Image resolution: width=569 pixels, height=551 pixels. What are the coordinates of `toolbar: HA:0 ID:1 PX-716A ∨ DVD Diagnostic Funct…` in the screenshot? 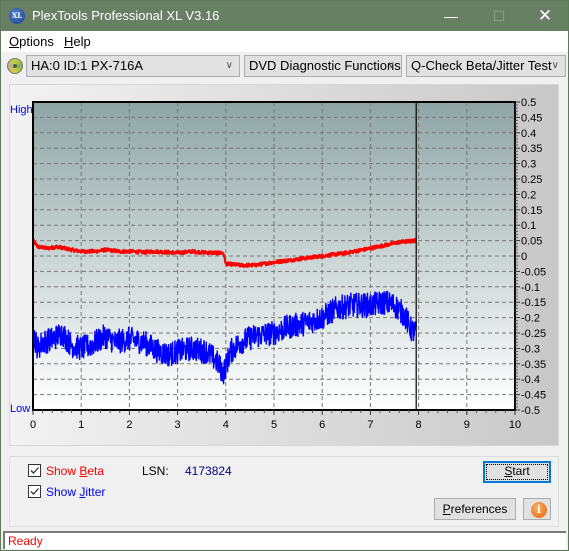 It's located at (284, 66).